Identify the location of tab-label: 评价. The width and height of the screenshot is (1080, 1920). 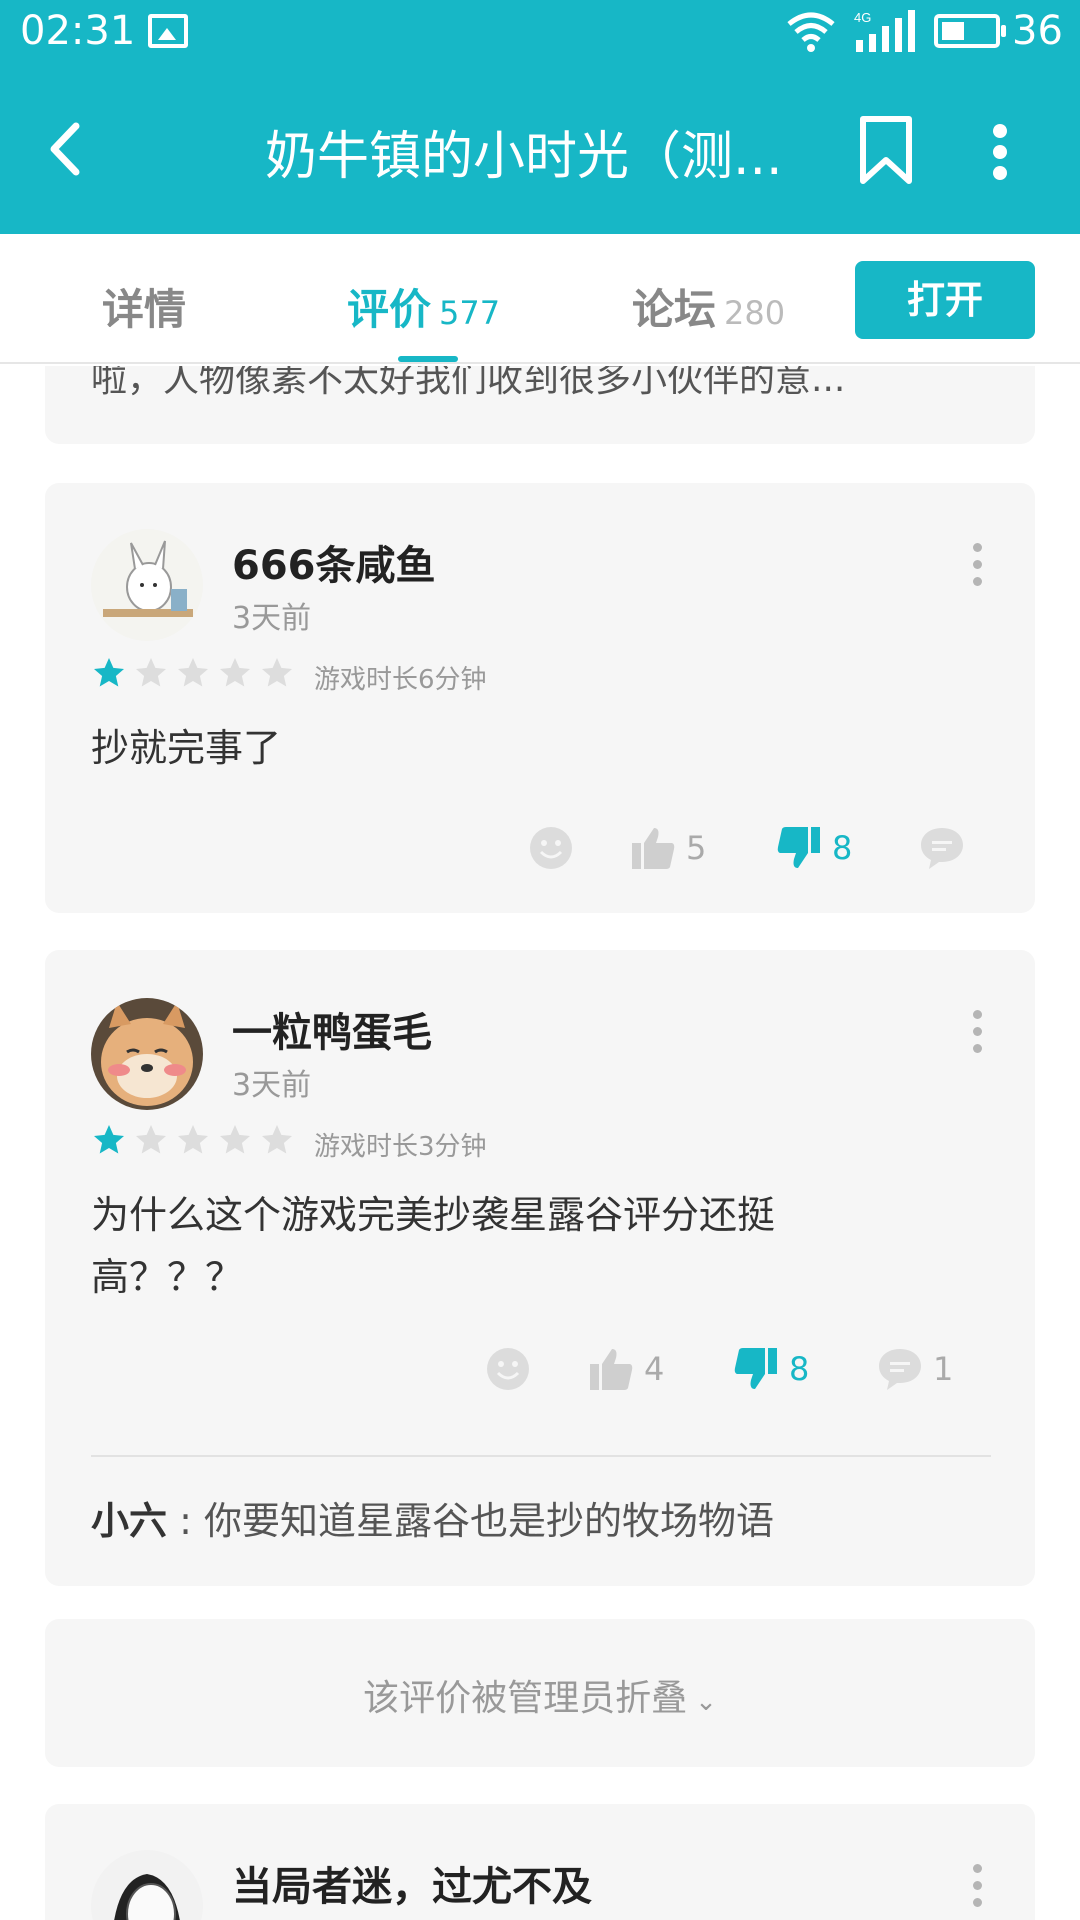
(389, 309).